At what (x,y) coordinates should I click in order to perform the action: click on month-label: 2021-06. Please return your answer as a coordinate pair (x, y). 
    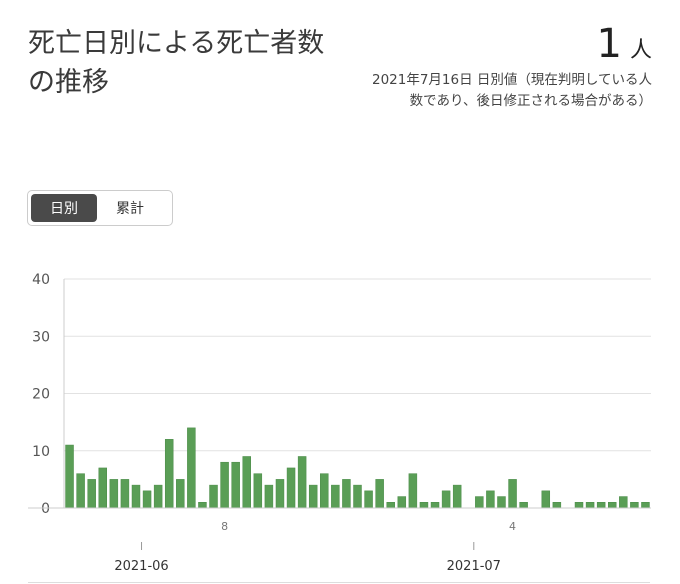
    Looking at the image, I should click on (141, 566).